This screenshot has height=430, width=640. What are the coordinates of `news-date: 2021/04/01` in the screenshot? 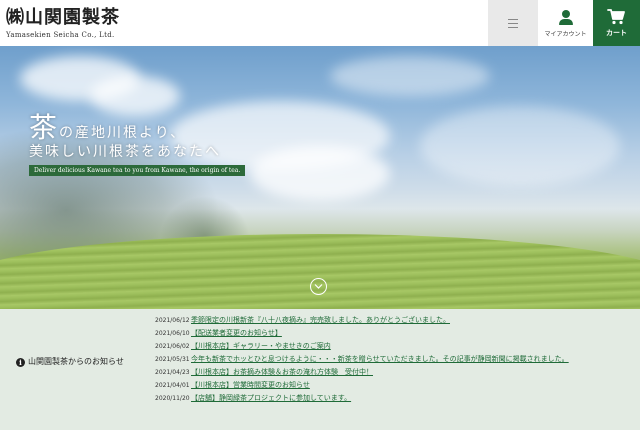 It's located at (172, 385).